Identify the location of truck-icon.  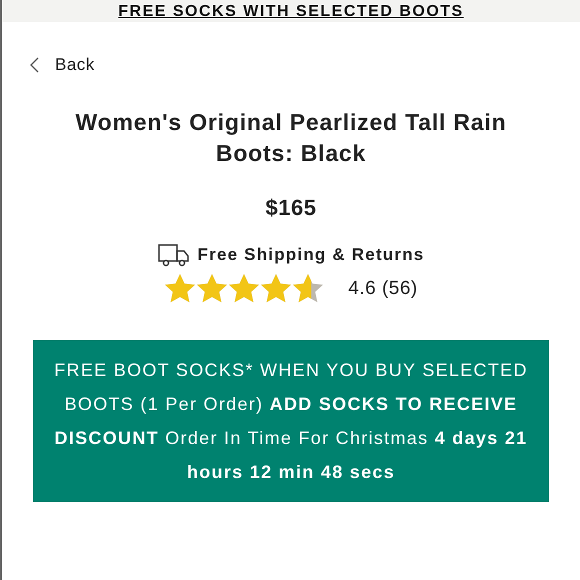
(174, 254).